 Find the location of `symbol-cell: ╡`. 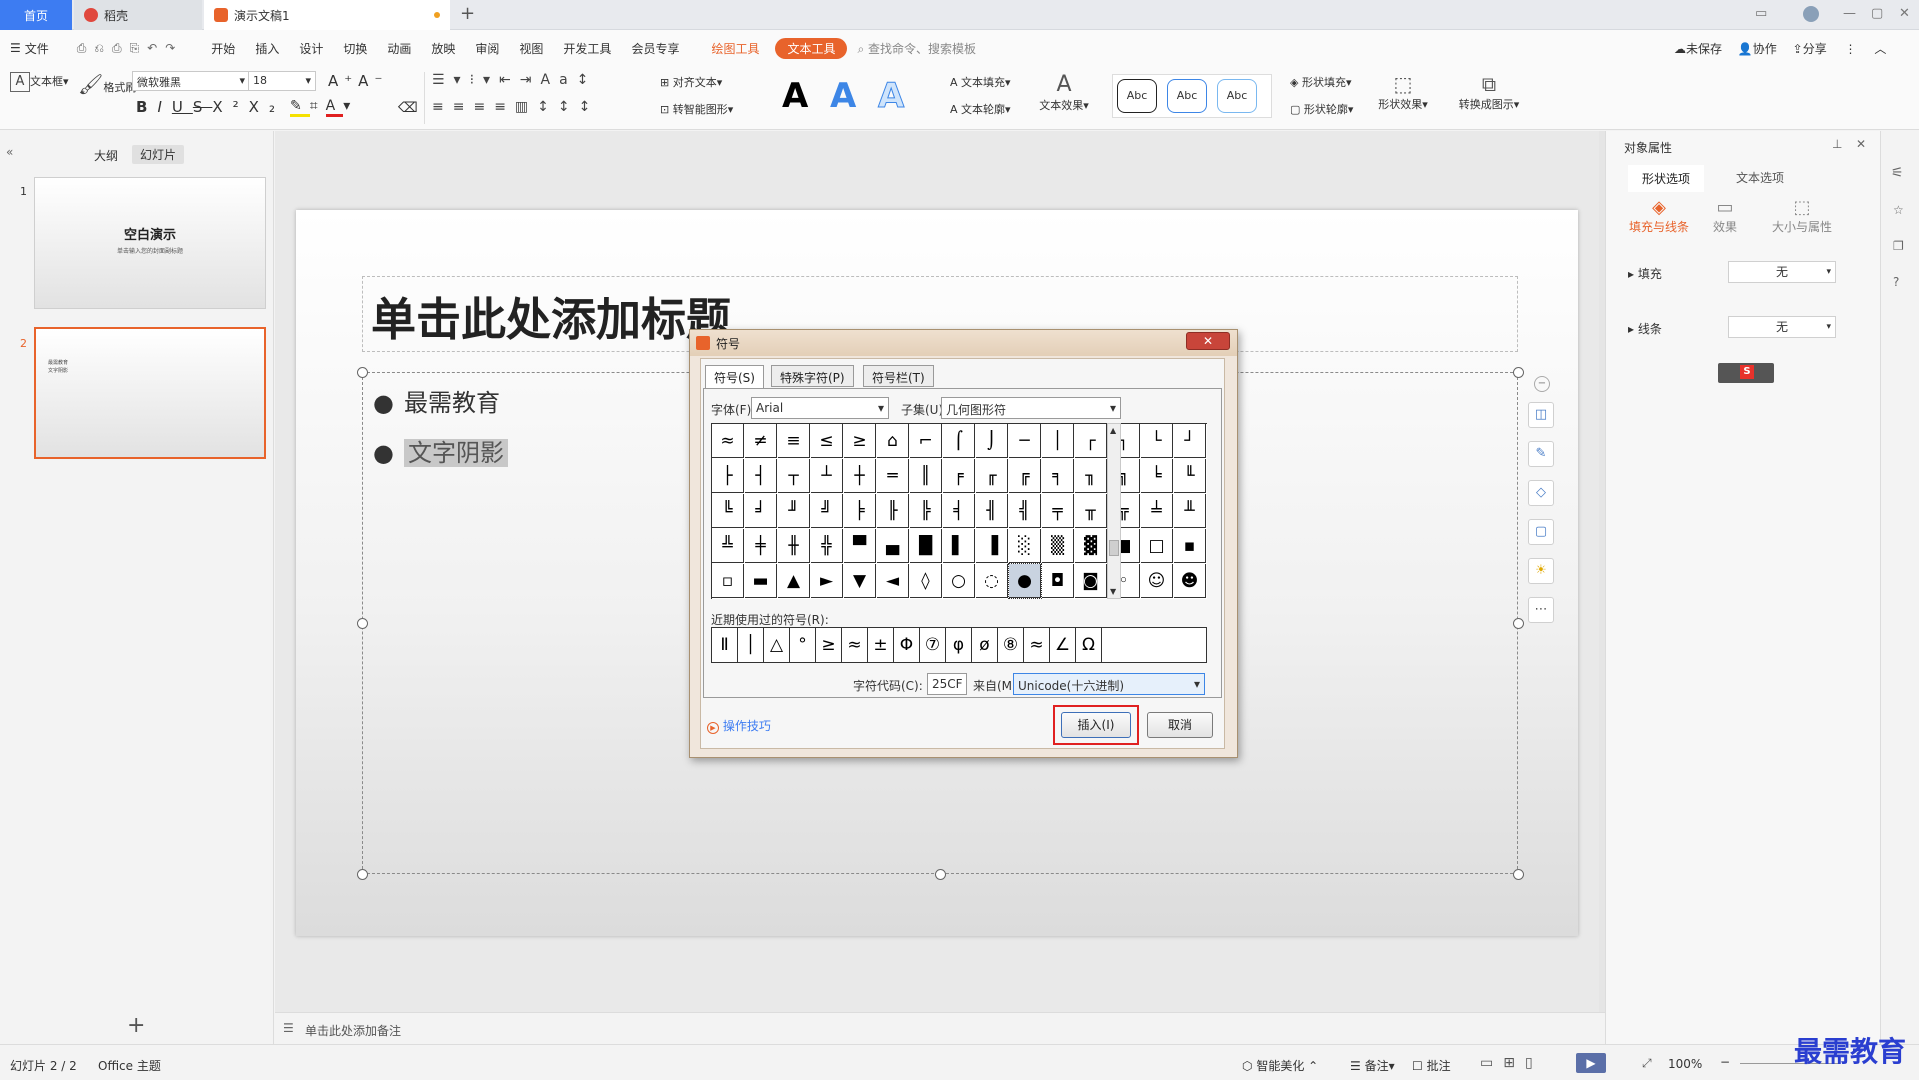

symbol-cell: ╡ is located at coordinates (959, 511).